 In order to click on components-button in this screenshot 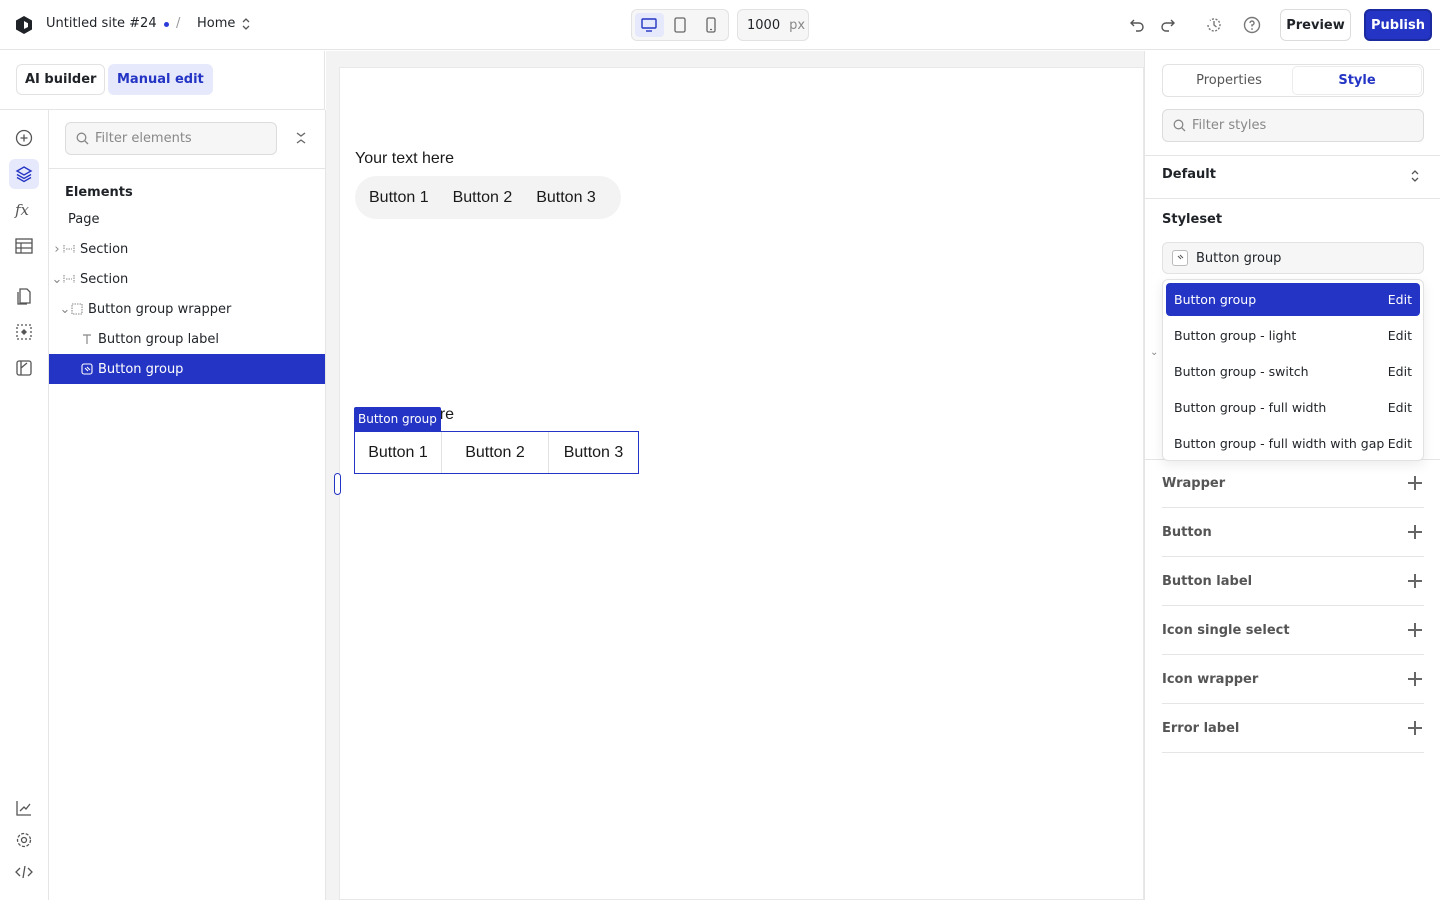, I will do `click(24, 332)`.